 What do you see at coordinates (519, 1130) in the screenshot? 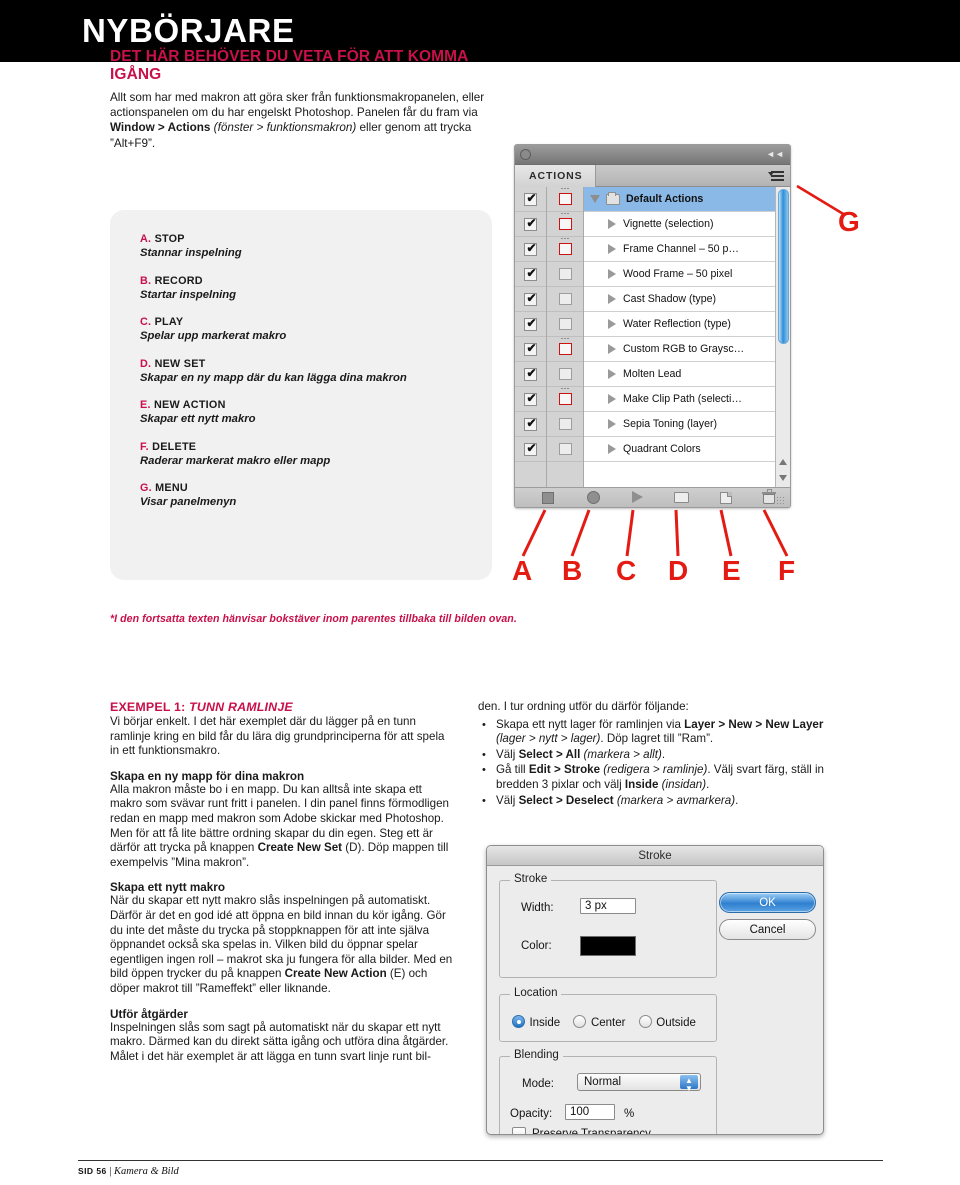
I see `preserve-transparency-checkbox` at bounding box center [519, 1130].